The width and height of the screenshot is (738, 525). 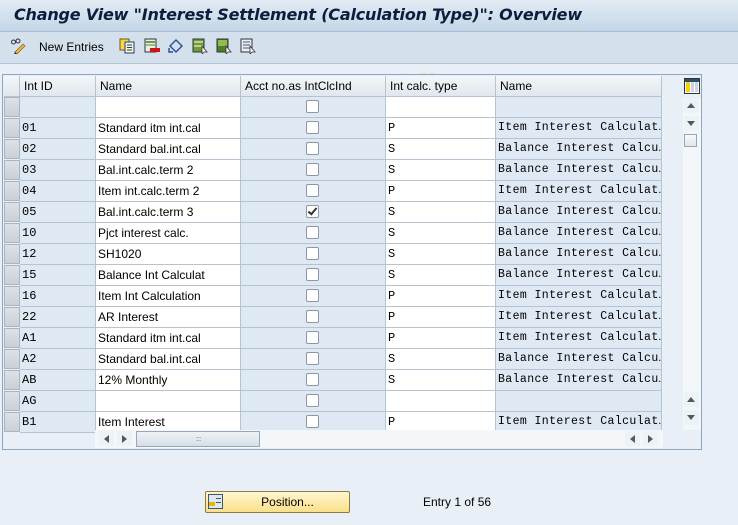 What do you see at coordinates (168, 86) in the screenshot?
I see `column-header-name: Name` at bounding box center [168, 86].